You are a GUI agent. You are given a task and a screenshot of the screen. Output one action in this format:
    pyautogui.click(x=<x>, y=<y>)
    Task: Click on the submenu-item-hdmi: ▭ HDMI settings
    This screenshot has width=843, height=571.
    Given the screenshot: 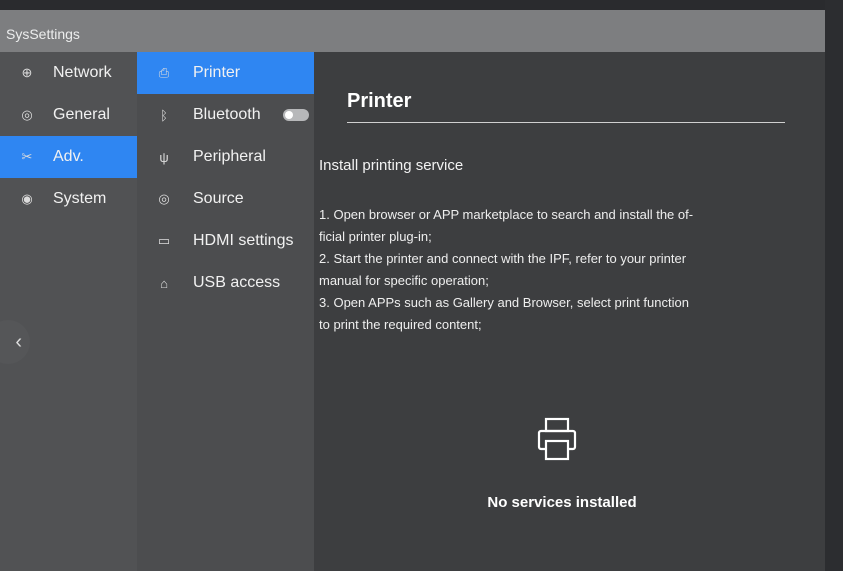 What is the action you would take?
    pyautogui.click(x=225, y=241)
    